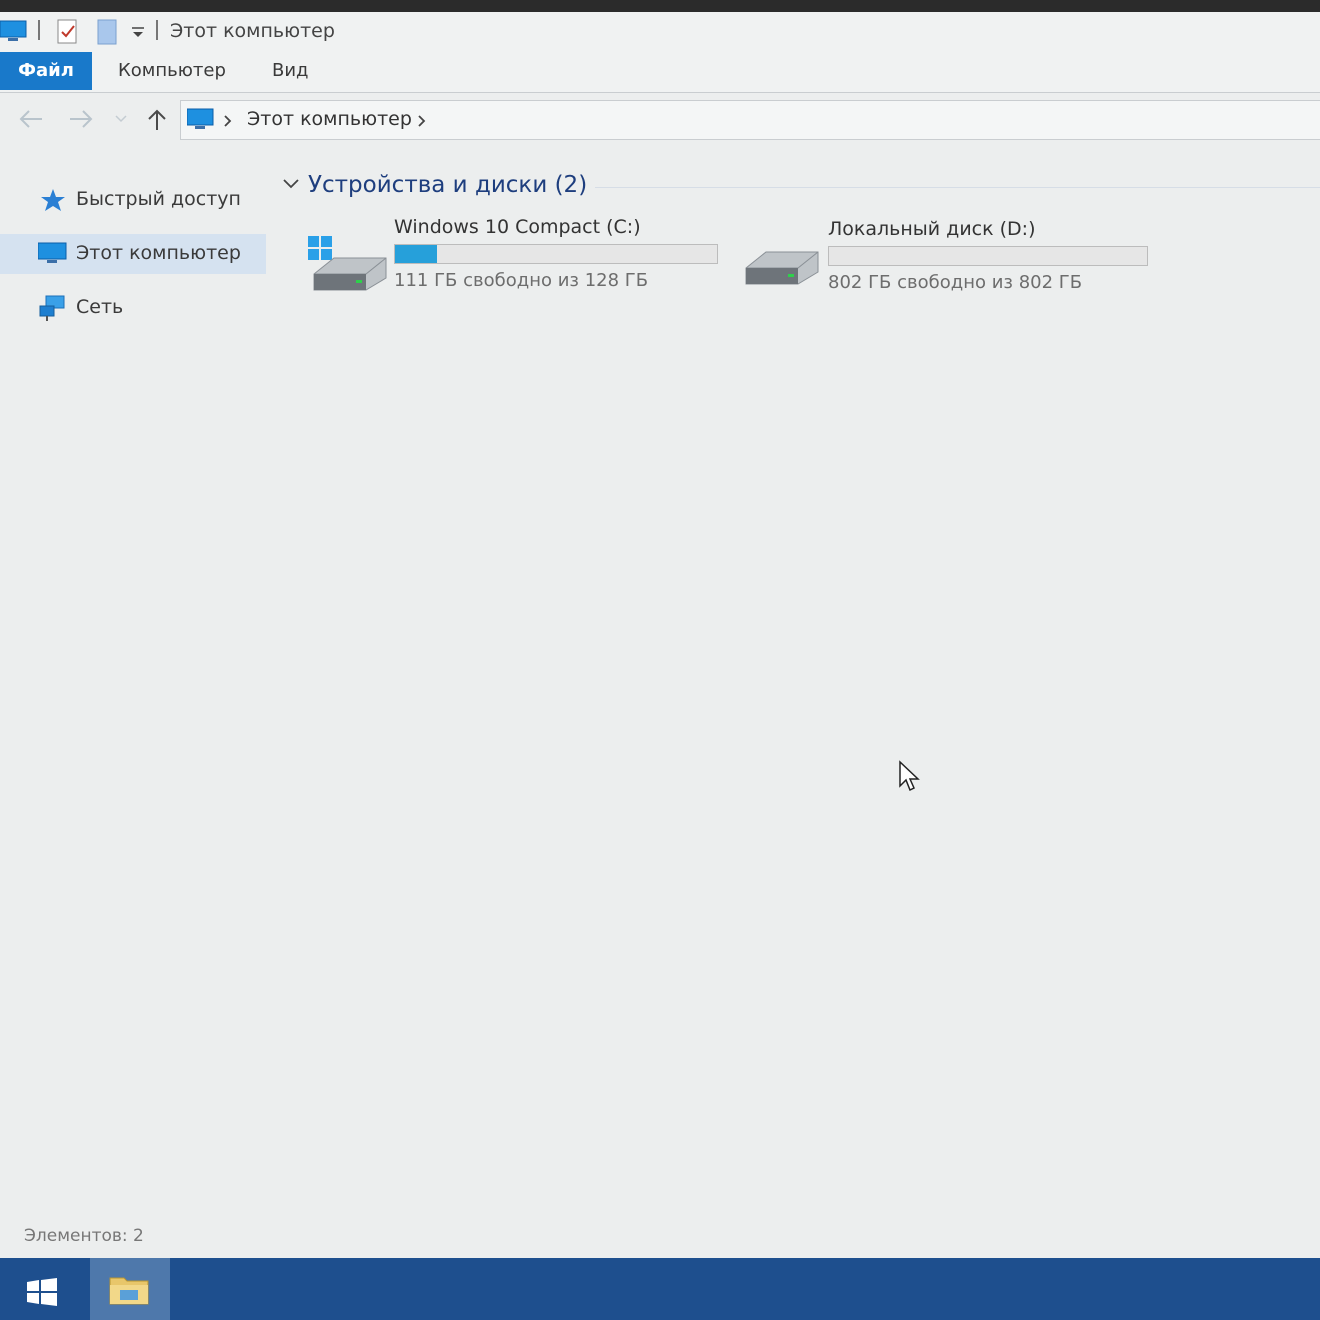  What do you see at coordinates (329, 119) in the screenshot?
I see `breadcrumb-this-pc: Этот компьютер` at bounding box center [329, 119].